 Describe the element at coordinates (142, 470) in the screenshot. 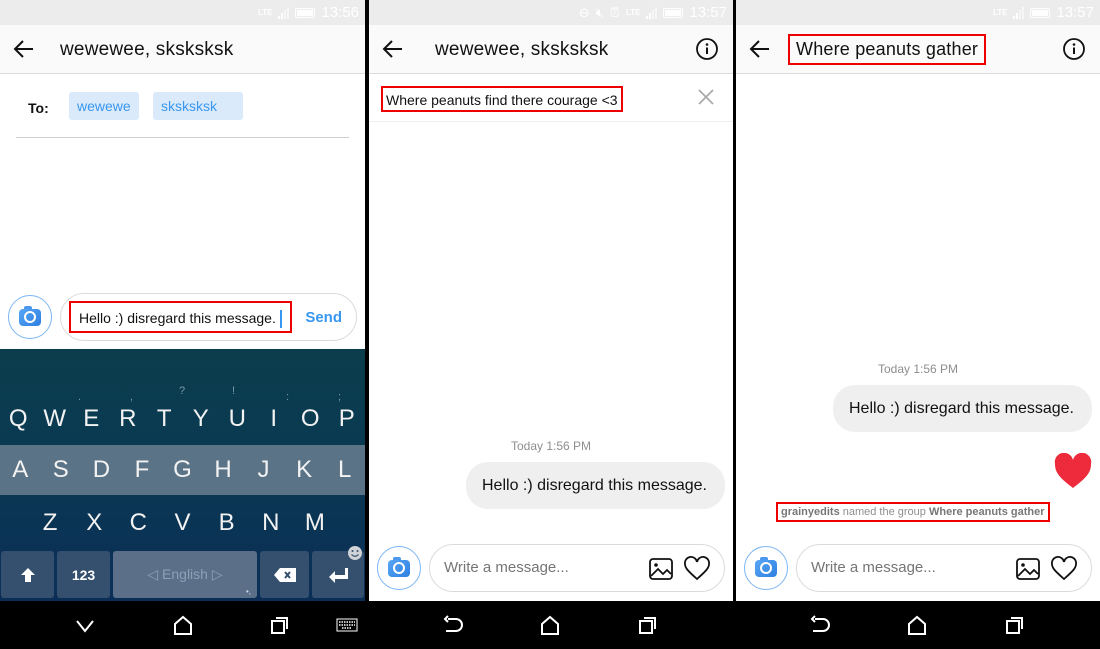

I see `key-f: F` at that location.